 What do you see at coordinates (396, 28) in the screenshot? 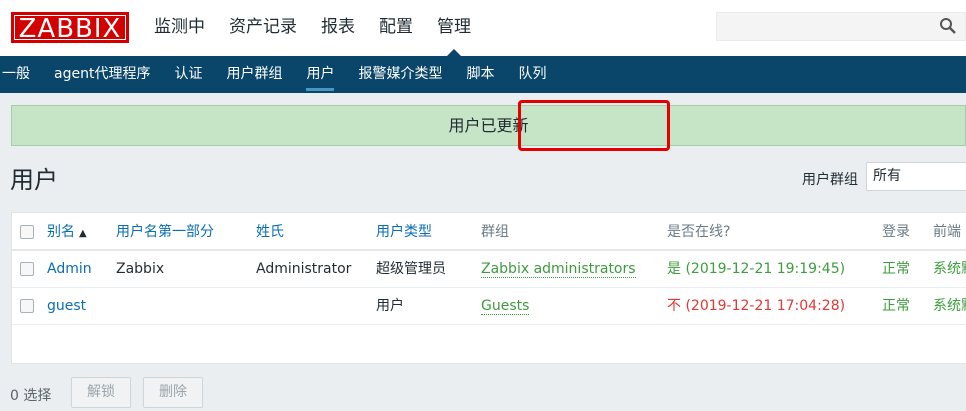
I see `main-nav-configuration: 配置` at bounding box center [396, 28].